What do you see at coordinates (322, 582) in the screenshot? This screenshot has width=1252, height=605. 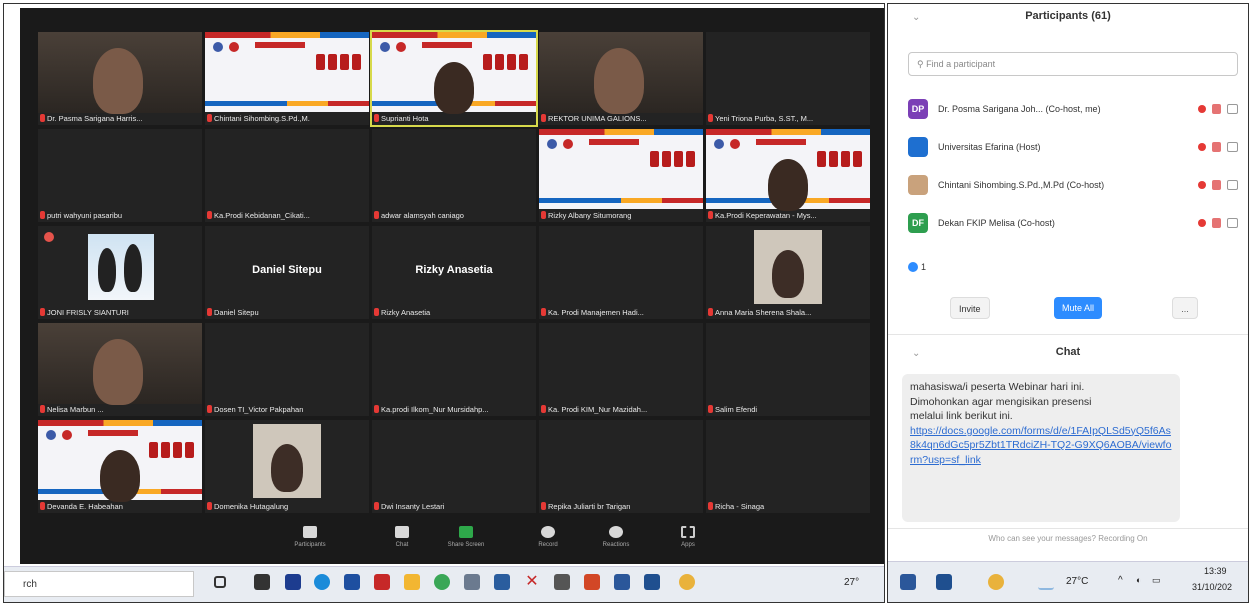 I see `edge-icon` at bounding box center [322, 582].